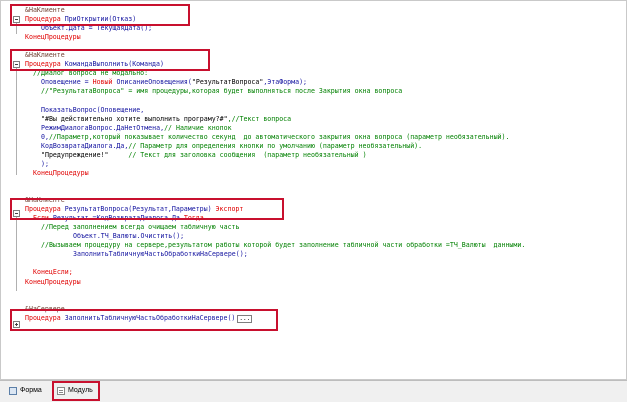  Describe the element at coordinates (313, 236) in the screenshot. I see `code-line: Объект.ТЧ_Валюты.Очистить();` at that location.